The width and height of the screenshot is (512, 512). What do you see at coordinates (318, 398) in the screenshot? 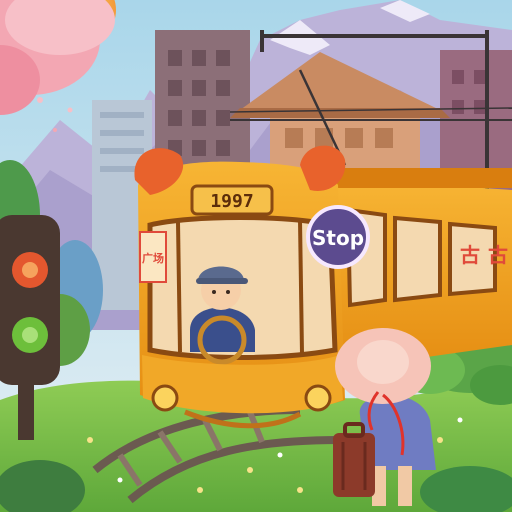
I see `tram-headlight-right` at bounding box center [318, 398].